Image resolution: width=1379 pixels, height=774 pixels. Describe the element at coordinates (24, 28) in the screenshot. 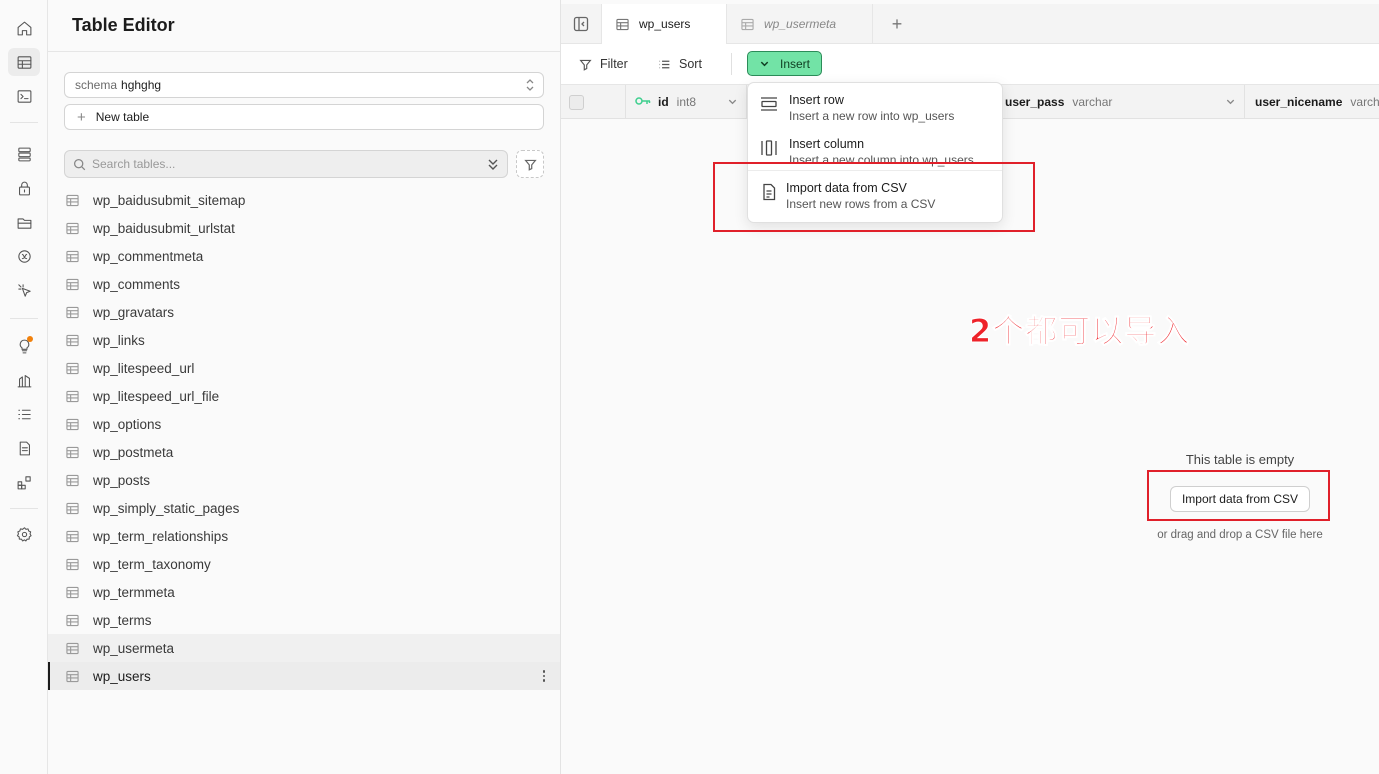

I see `home-icon` at that location.